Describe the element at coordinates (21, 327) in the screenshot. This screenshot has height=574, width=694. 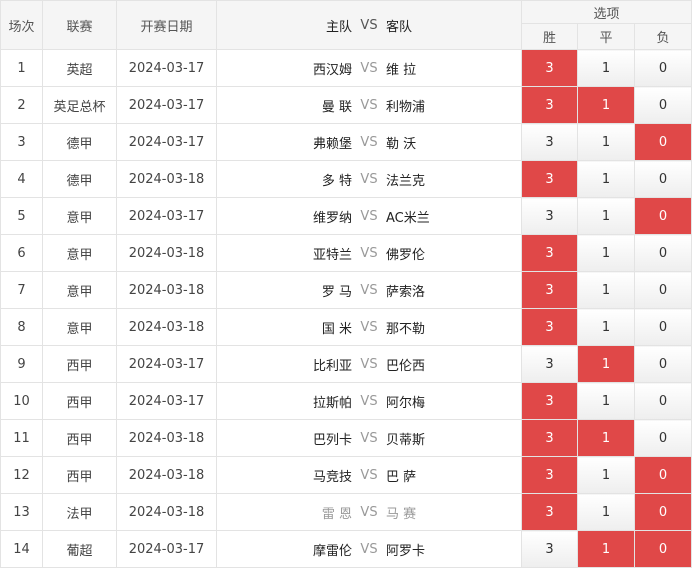
I see `seq-cell: 8` at that location.